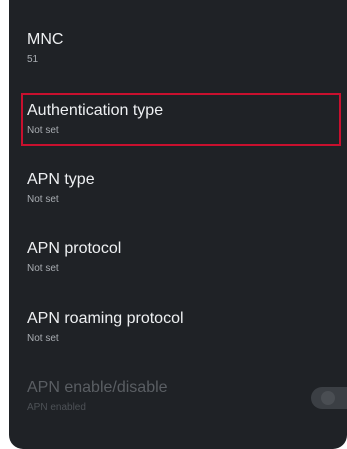  What do you see at coordinates (43, 338) in the screenshot?
I see `setting-apn-roaming-protocol-value: Not set` at bounding box center [43, 338].